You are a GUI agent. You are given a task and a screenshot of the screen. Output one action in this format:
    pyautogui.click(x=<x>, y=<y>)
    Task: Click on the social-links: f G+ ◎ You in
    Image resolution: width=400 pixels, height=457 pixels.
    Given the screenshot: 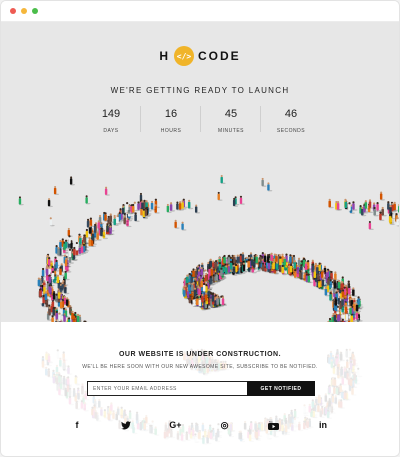 What is the action you would take?
    pyautogui.click(x=200, y=425)
    